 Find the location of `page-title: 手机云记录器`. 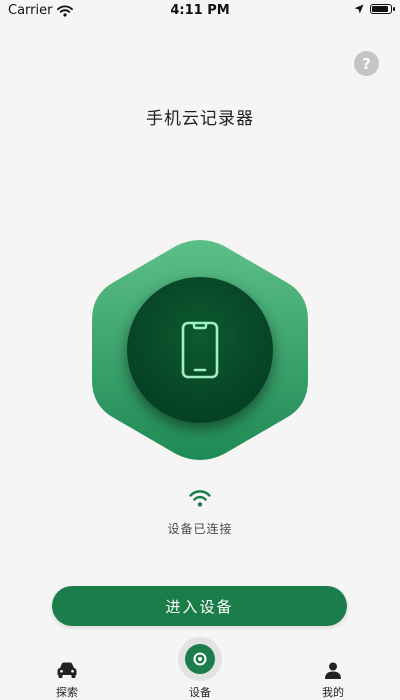

page-title: 手机云记录器 is located at coordinates (200, 119).